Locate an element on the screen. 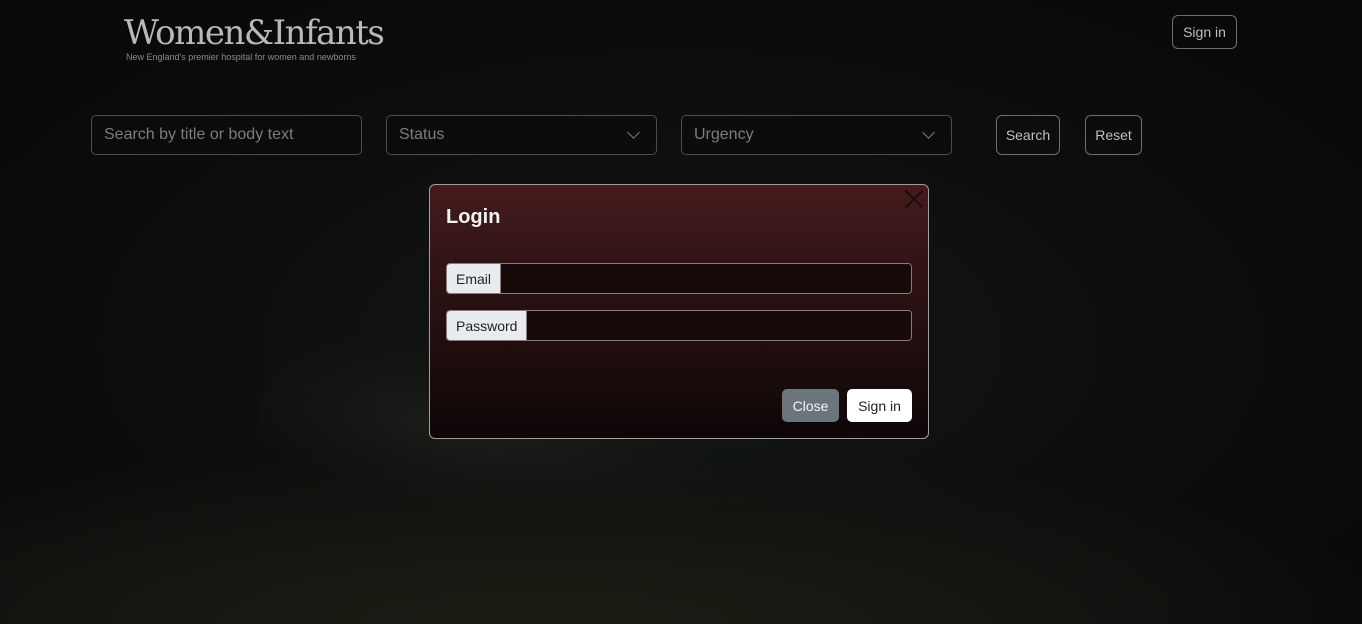 Image resolution: width=1362 pixels, height=624 pixels. password-field is located at coordinates (719, 325).